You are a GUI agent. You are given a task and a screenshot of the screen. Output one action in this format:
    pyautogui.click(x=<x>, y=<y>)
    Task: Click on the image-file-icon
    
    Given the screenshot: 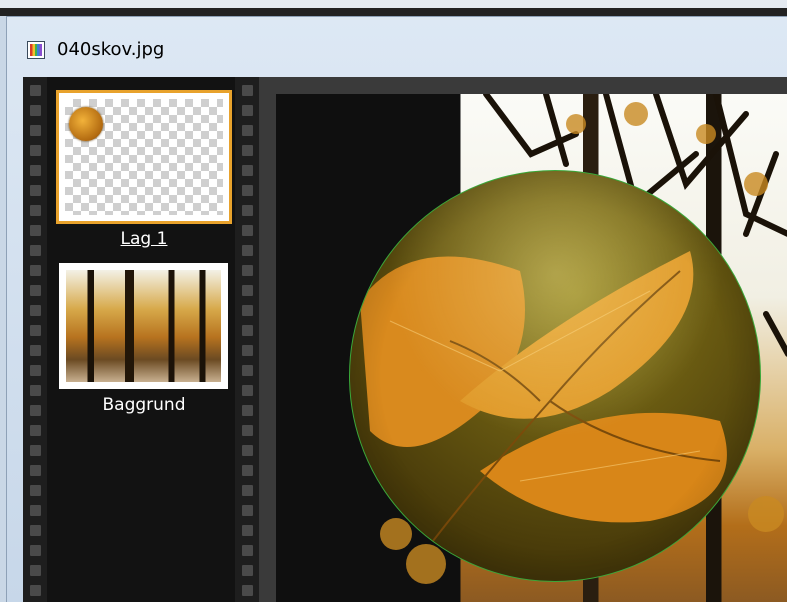 What is the action you would take?
    pyautogui.click(x=36, y=50)
    